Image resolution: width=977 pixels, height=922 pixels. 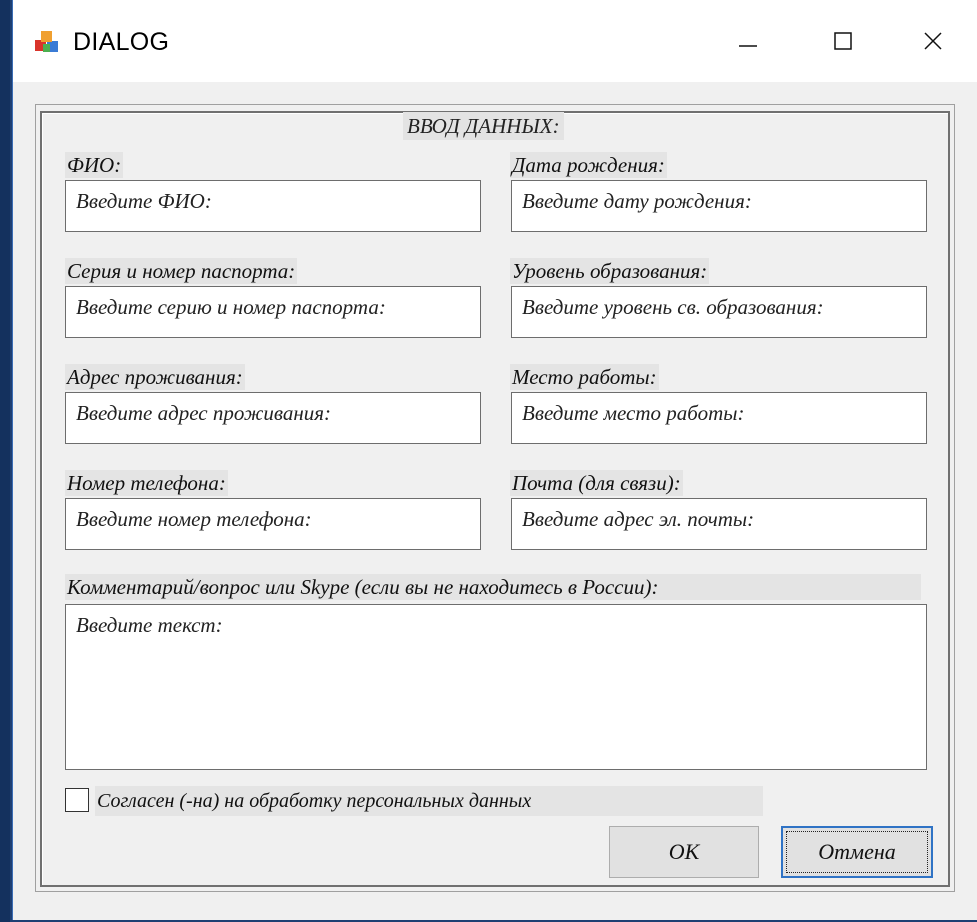 What do you see at coordinates (748, 46) in the screenshot?
I see `minimize-icon` at bounding box center [748, 46].